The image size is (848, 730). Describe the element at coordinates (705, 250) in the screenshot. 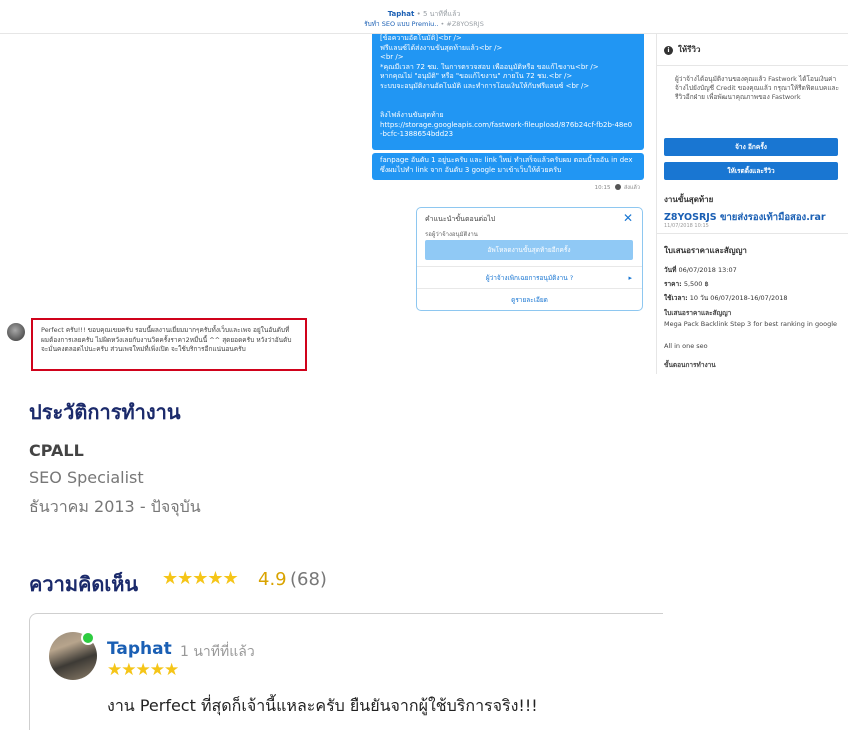

I see `quote-title: ใบเสนอราคาและสัญญา` at that location.